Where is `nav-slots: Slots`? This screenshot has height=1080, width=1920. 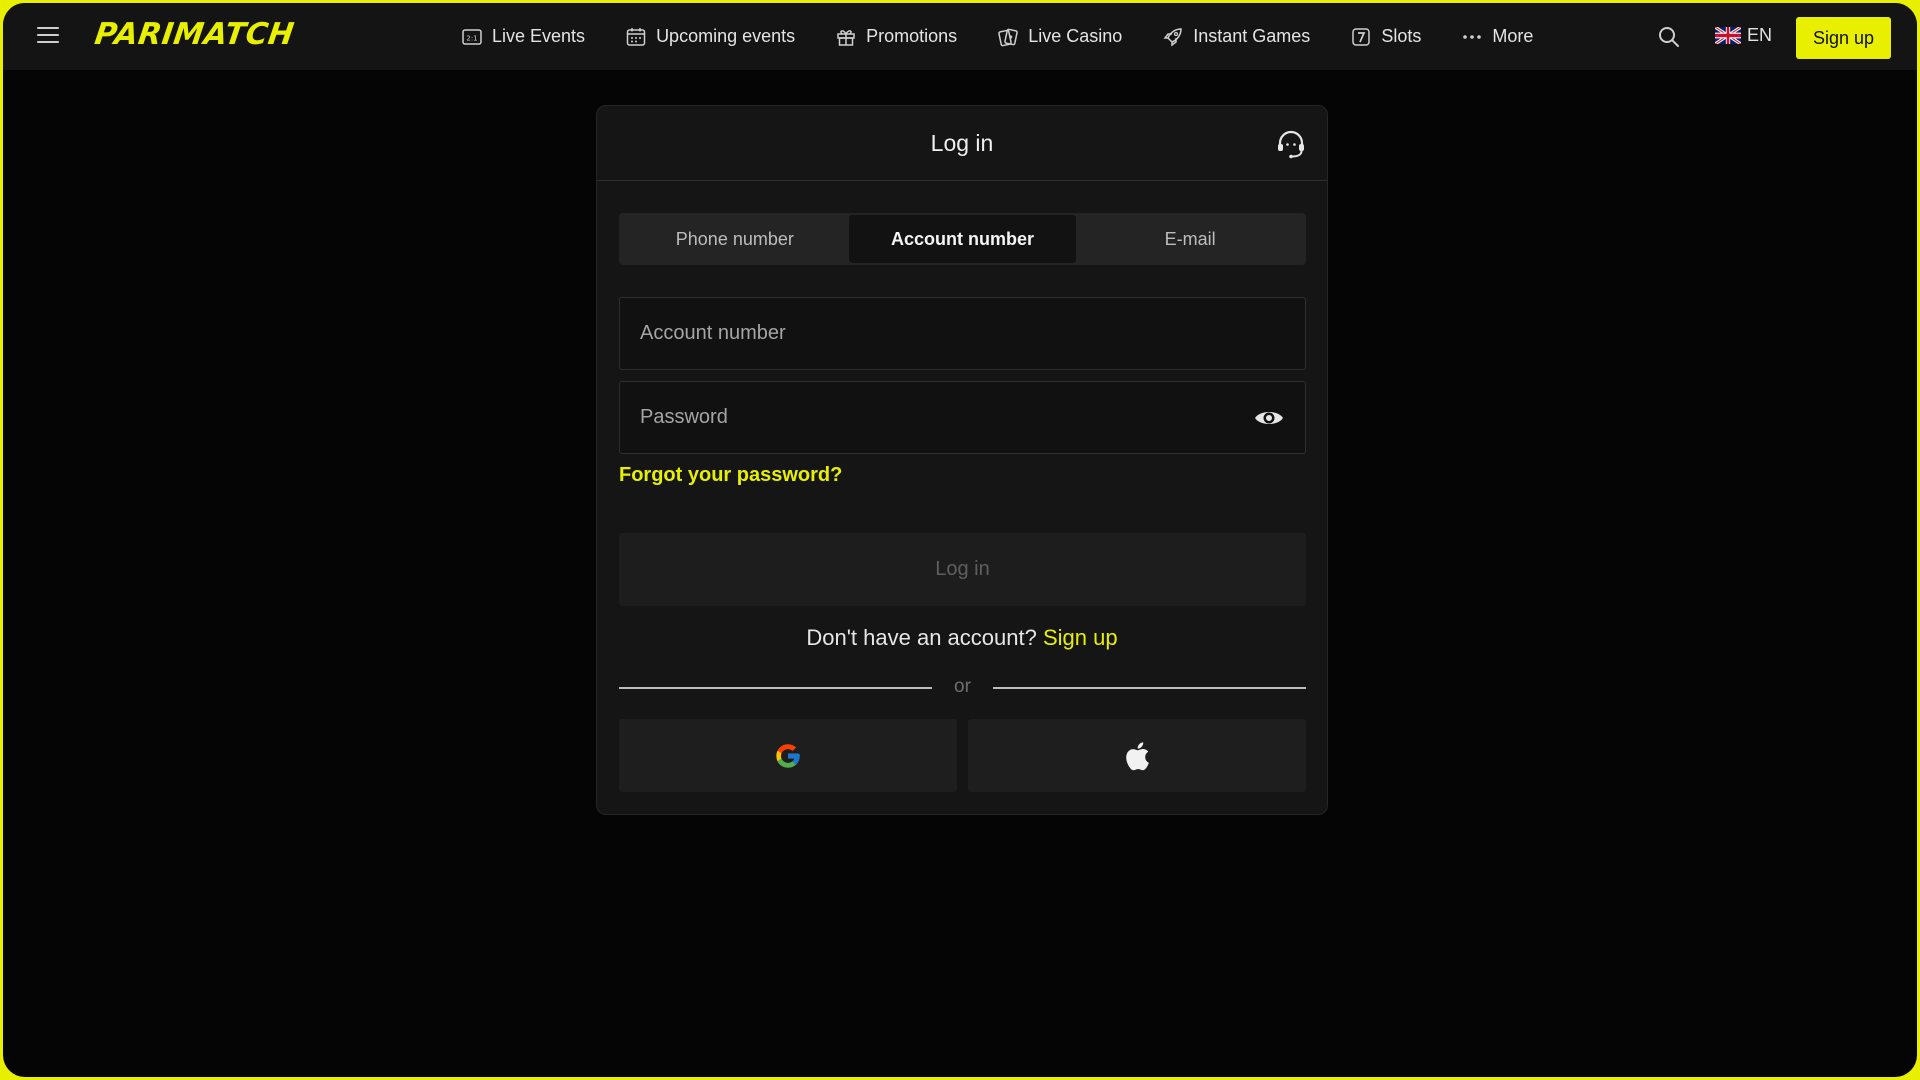 nav-slots: Slots is located at coordinates (1385, 37).